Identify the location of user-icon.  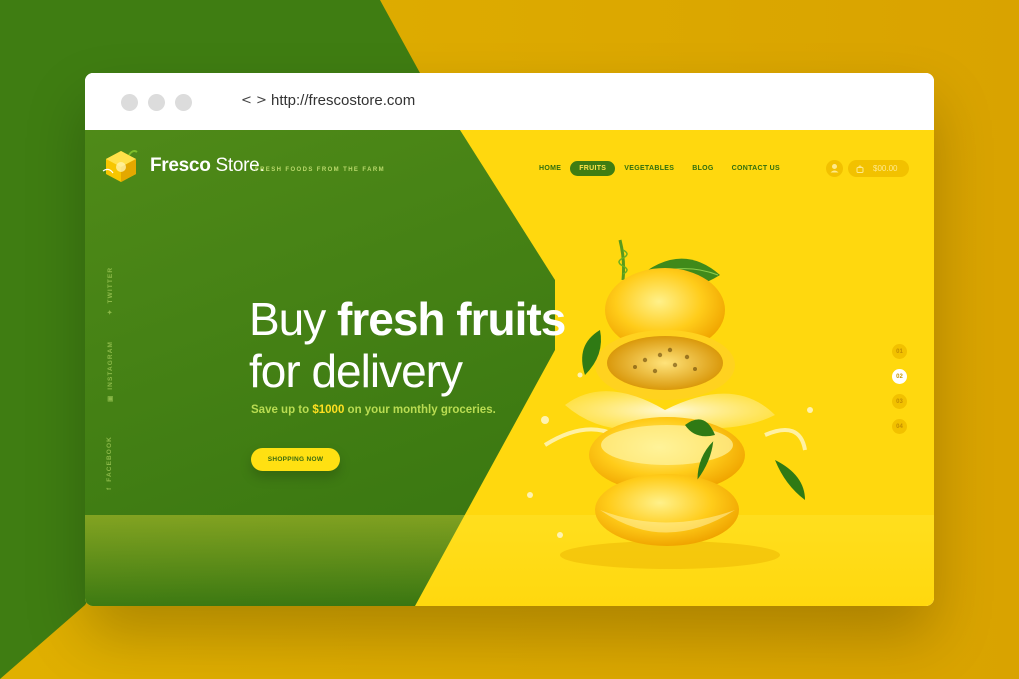
(834, 168).